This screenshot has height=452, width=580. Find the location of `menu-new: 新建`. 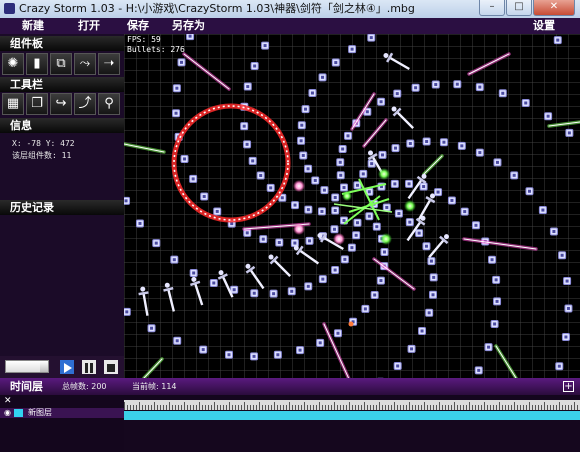

menu-new: 新建 is located at coordinates (33, 26).